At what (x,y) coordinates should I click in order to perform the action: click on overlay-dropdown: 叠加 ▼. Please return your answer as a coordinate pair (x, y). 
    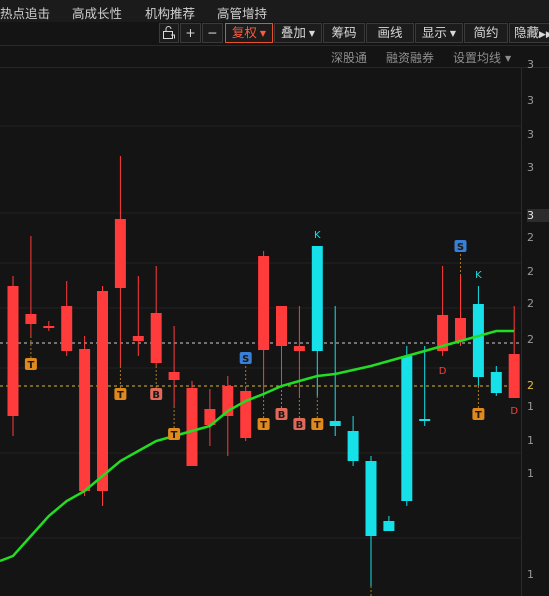
    Looking at the image, I should click on (298, 33).